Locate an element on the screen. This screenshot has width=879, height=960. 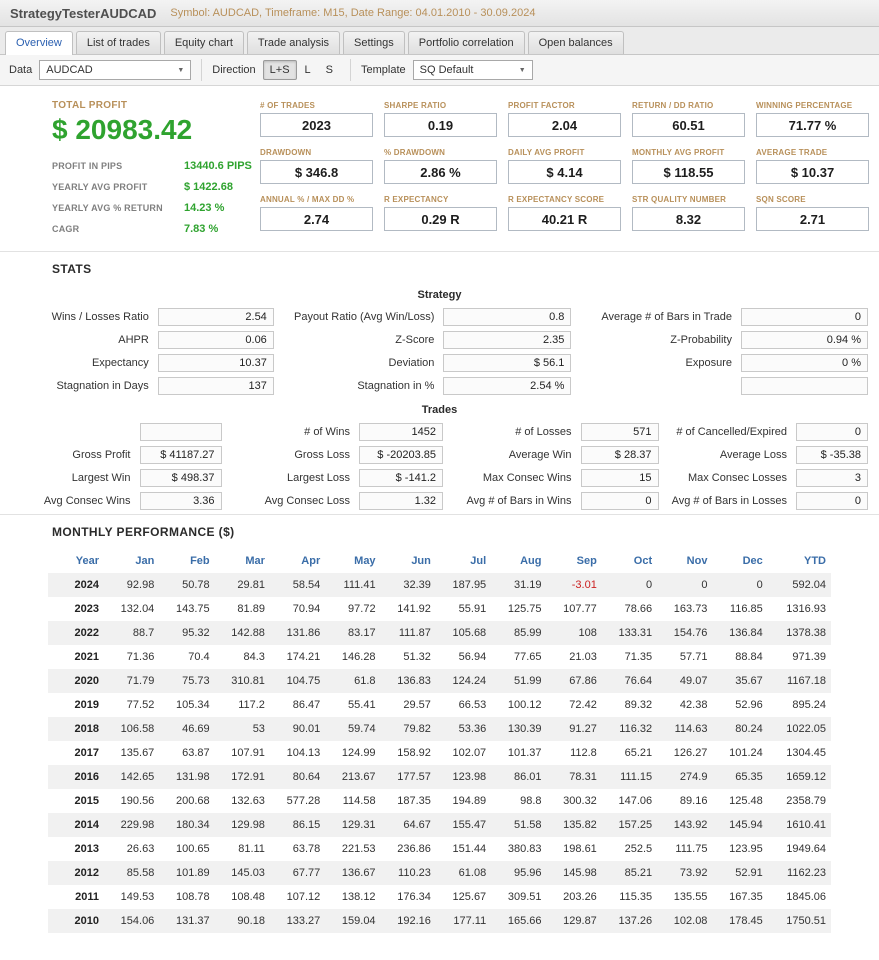
column-header-mar: Mar is located at coordinates (255, 561).